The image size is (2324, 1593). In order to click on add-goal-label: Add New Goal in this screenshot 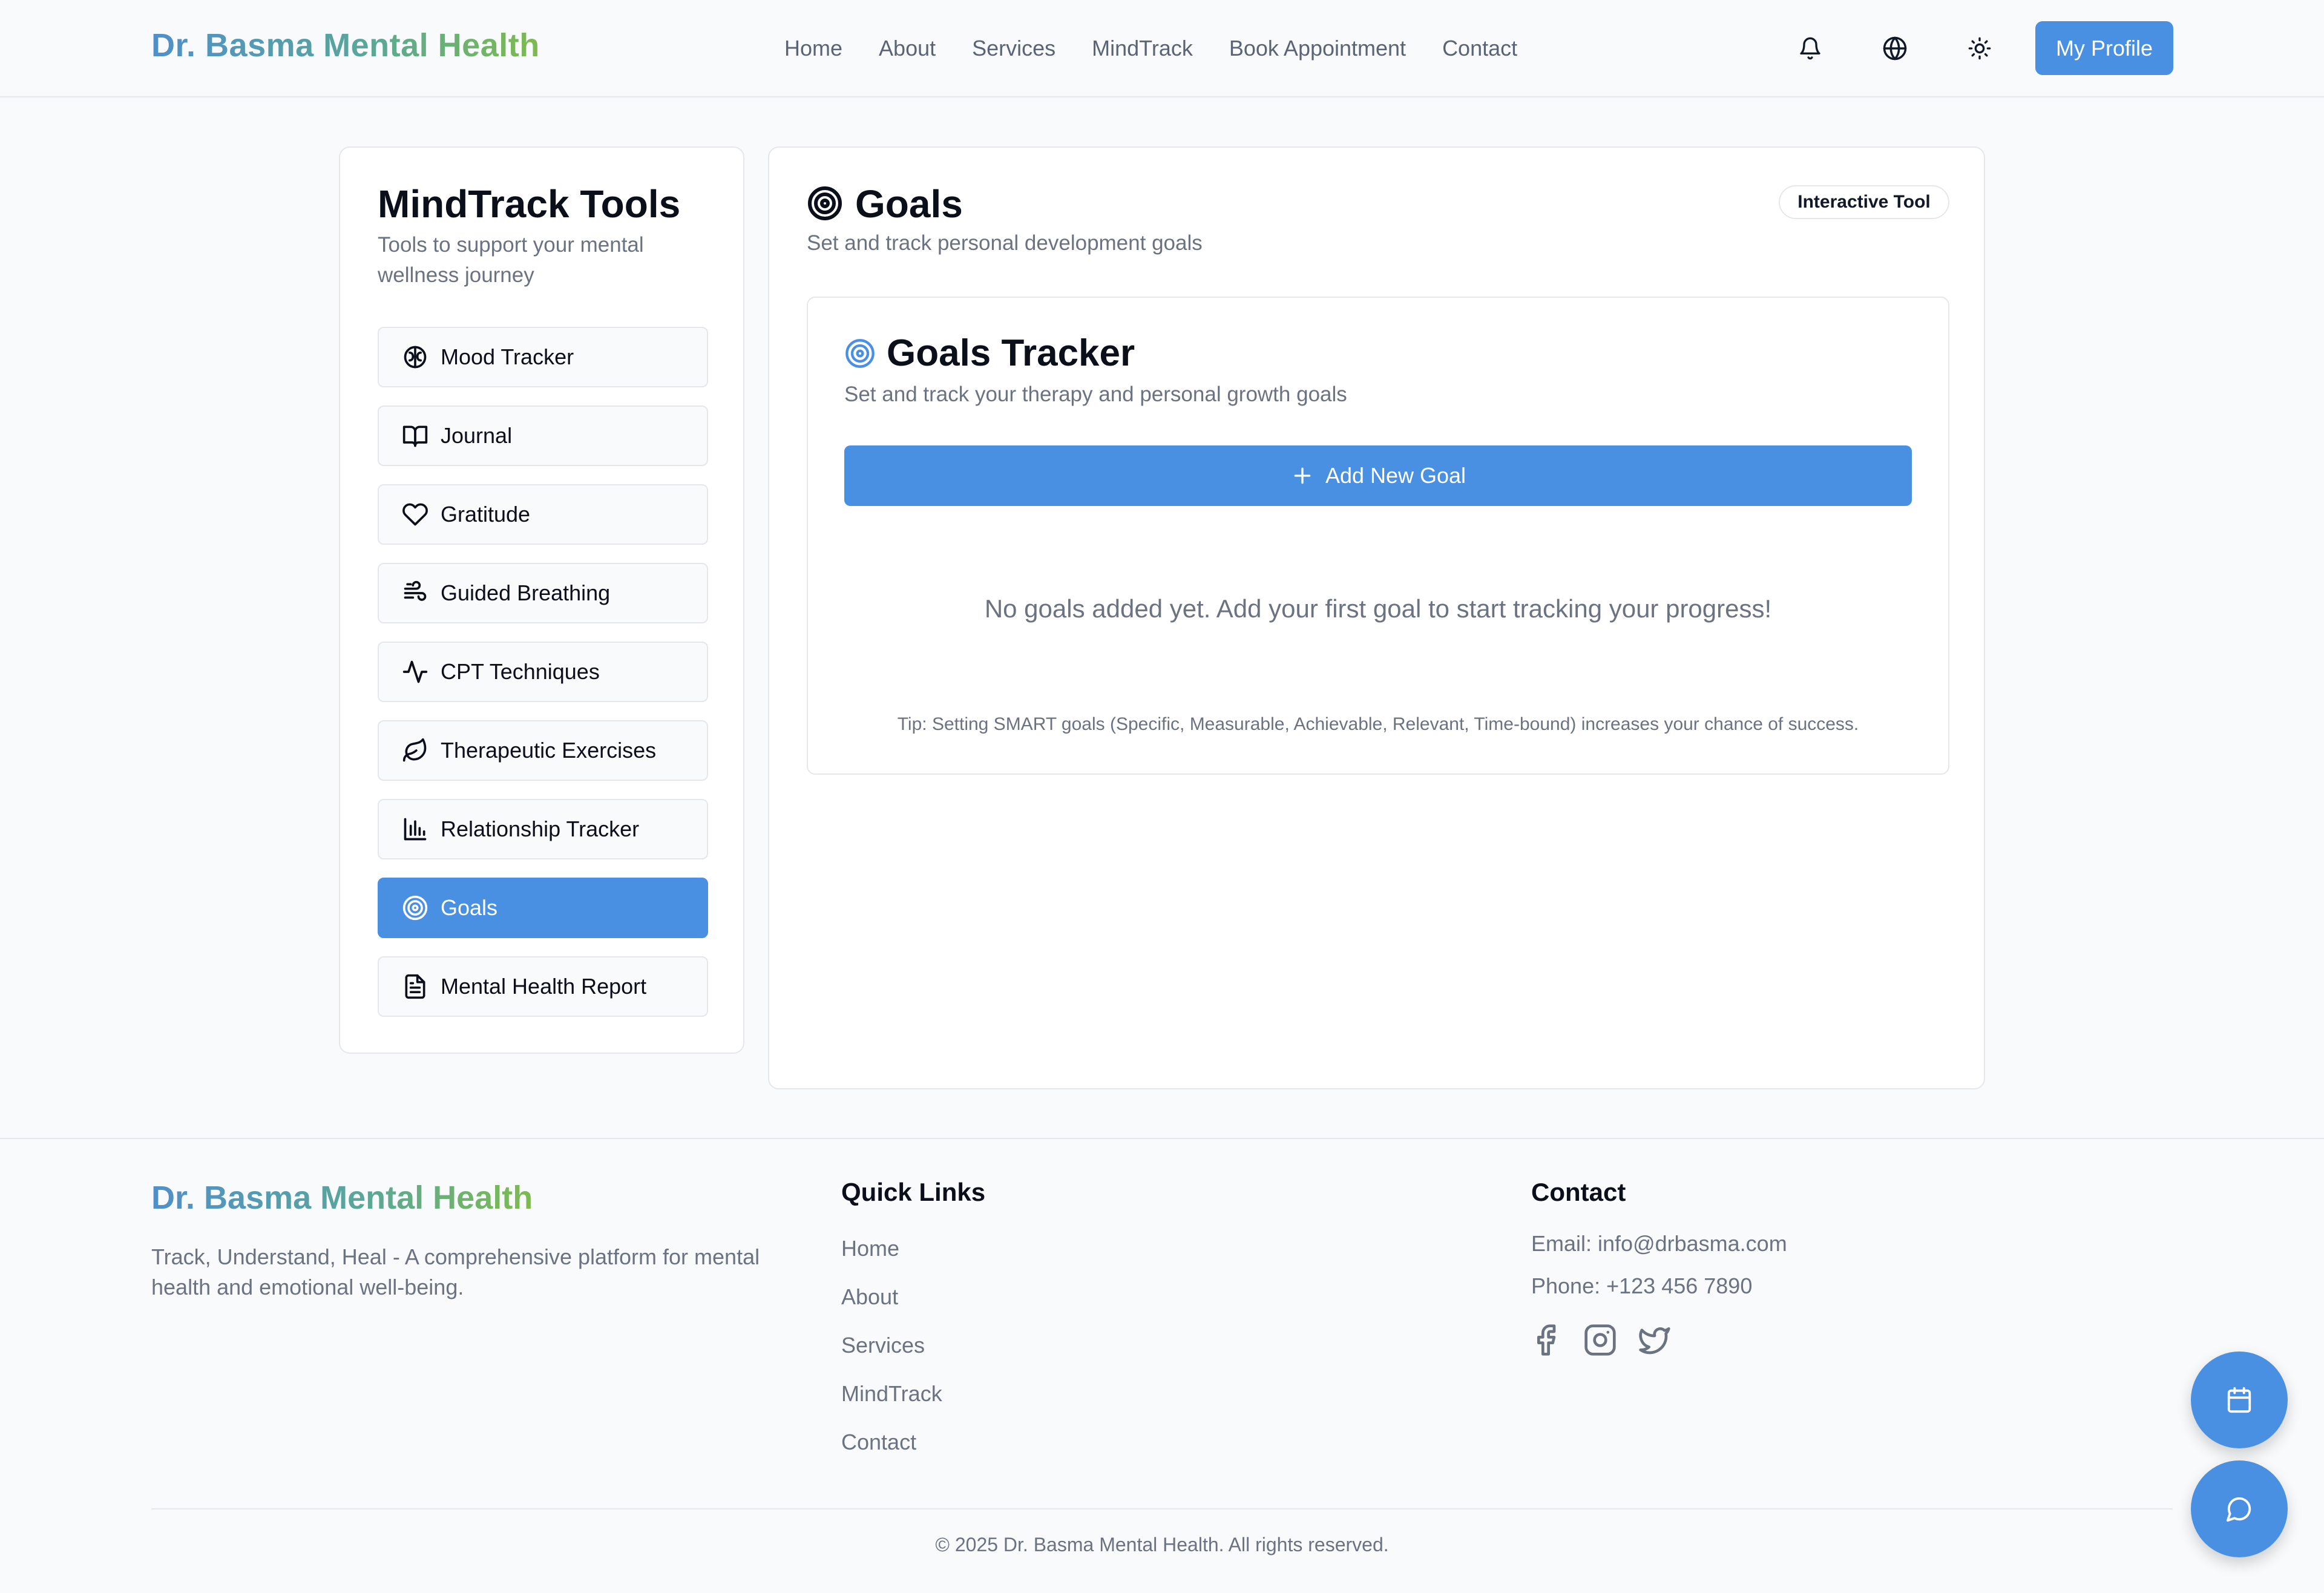, I will do `click(1395, 475)`.